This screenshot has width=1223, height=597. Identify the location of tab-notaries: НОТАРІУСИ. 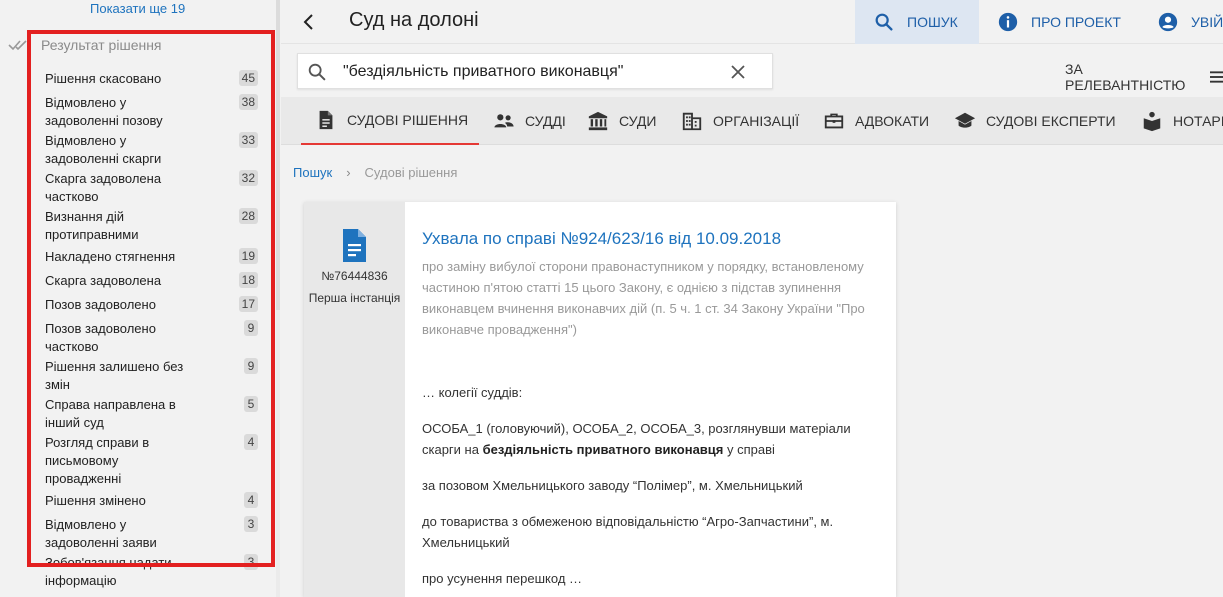
(1182, 121).